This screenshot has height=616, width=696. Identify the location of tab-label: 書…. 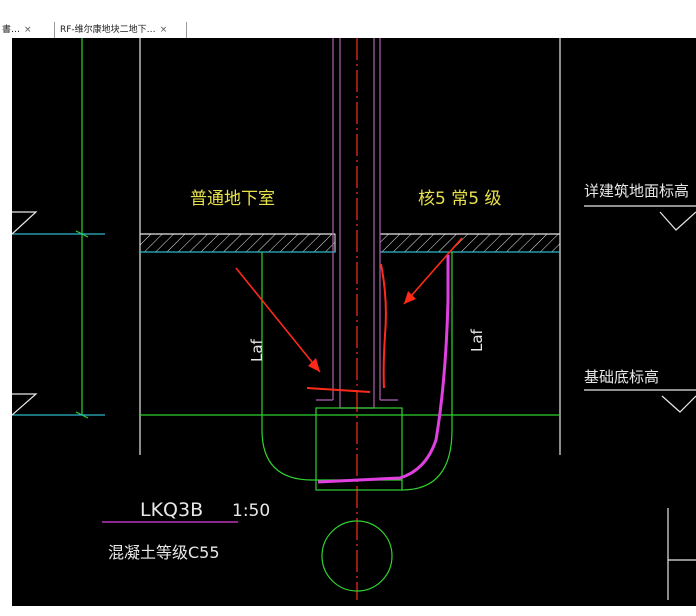
(11, 30).